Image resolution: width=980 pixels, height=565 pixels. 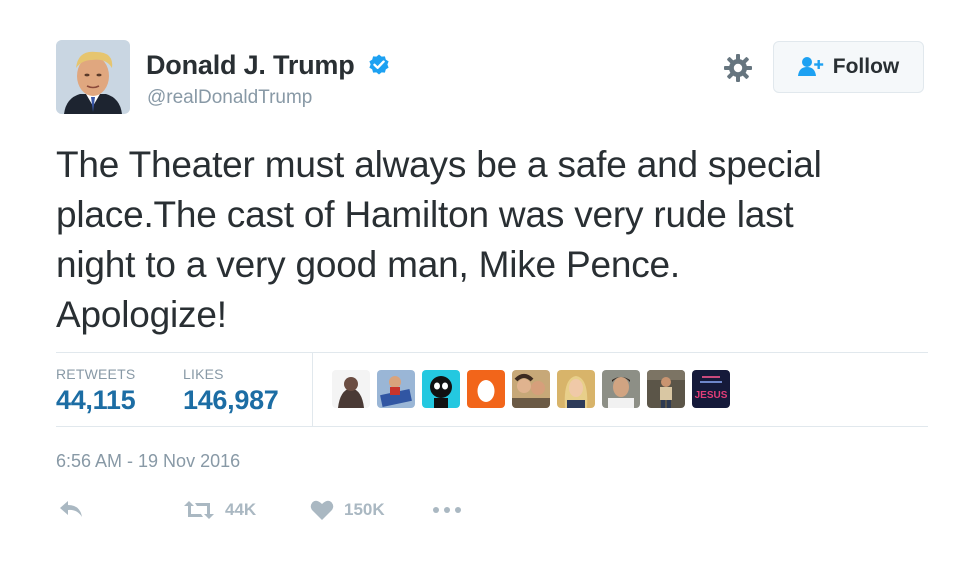 What do you see at coordinates (379, 64) in the screenshot?
I see `verified-badge-icon` at bounding box center [379, 64].